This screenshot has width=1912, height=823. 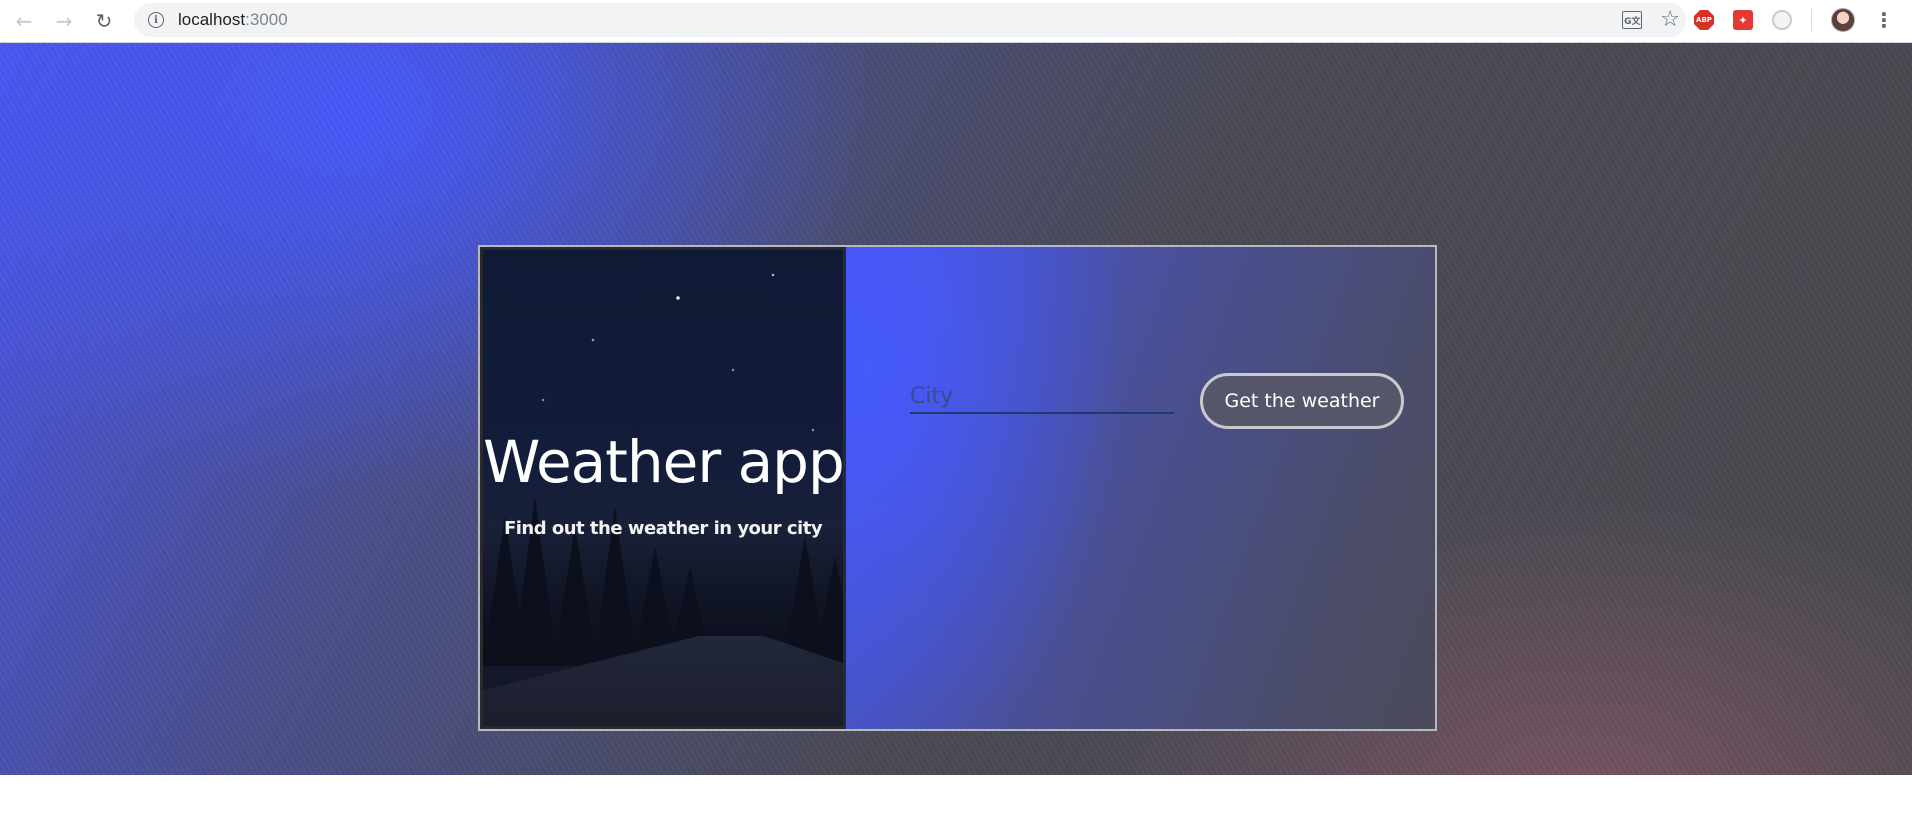 I want to click on reload-icon: ↻, so click(x=104, y=21).